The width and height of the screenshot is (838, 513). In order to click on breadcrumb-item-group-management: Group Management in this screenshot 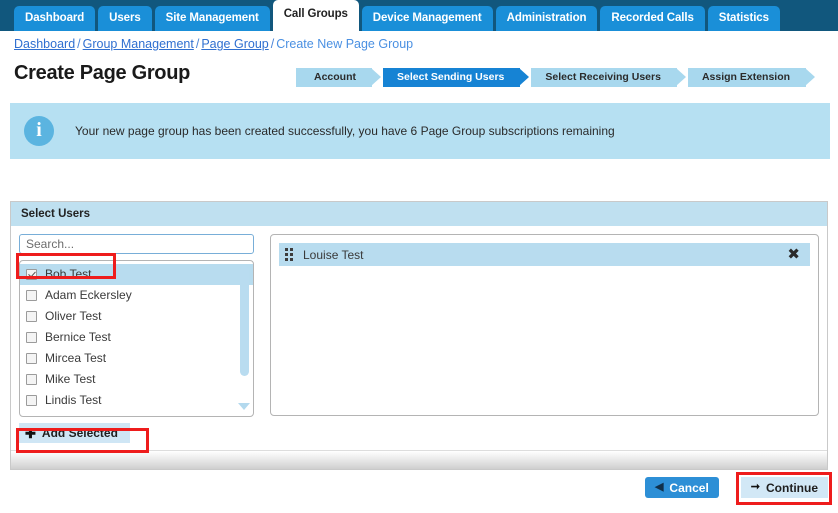, I will do `click(138, 44)`.